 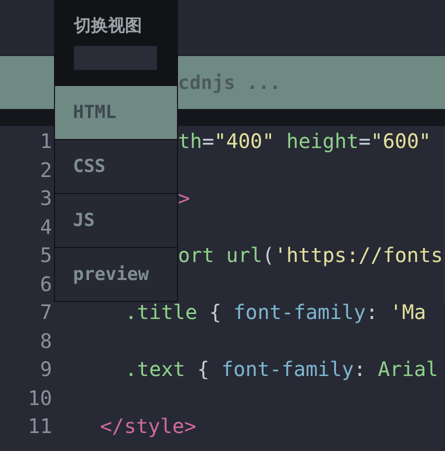 What do you see at coordinates (45, 198) in the screenshot?
I see `line-number: 3` at bounding box center [45, 198].